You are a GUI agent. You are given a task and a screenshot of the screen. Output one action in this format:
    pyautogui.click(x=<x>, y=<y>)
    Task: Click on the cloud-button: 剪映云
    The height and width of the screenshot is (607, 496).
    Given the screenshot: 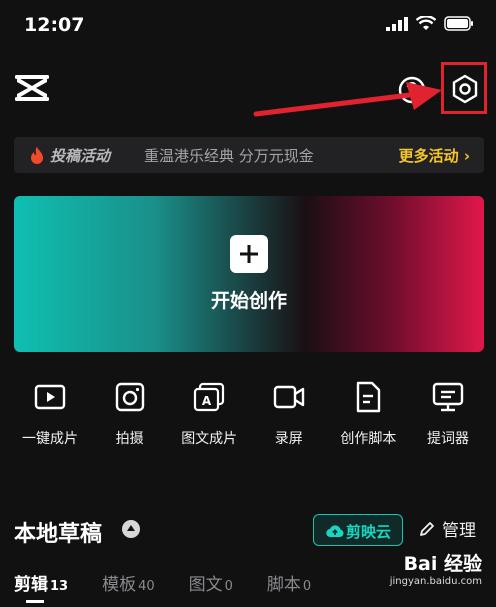 What is the action you would take?
    pyautogui.click(x=358, y=530)
    